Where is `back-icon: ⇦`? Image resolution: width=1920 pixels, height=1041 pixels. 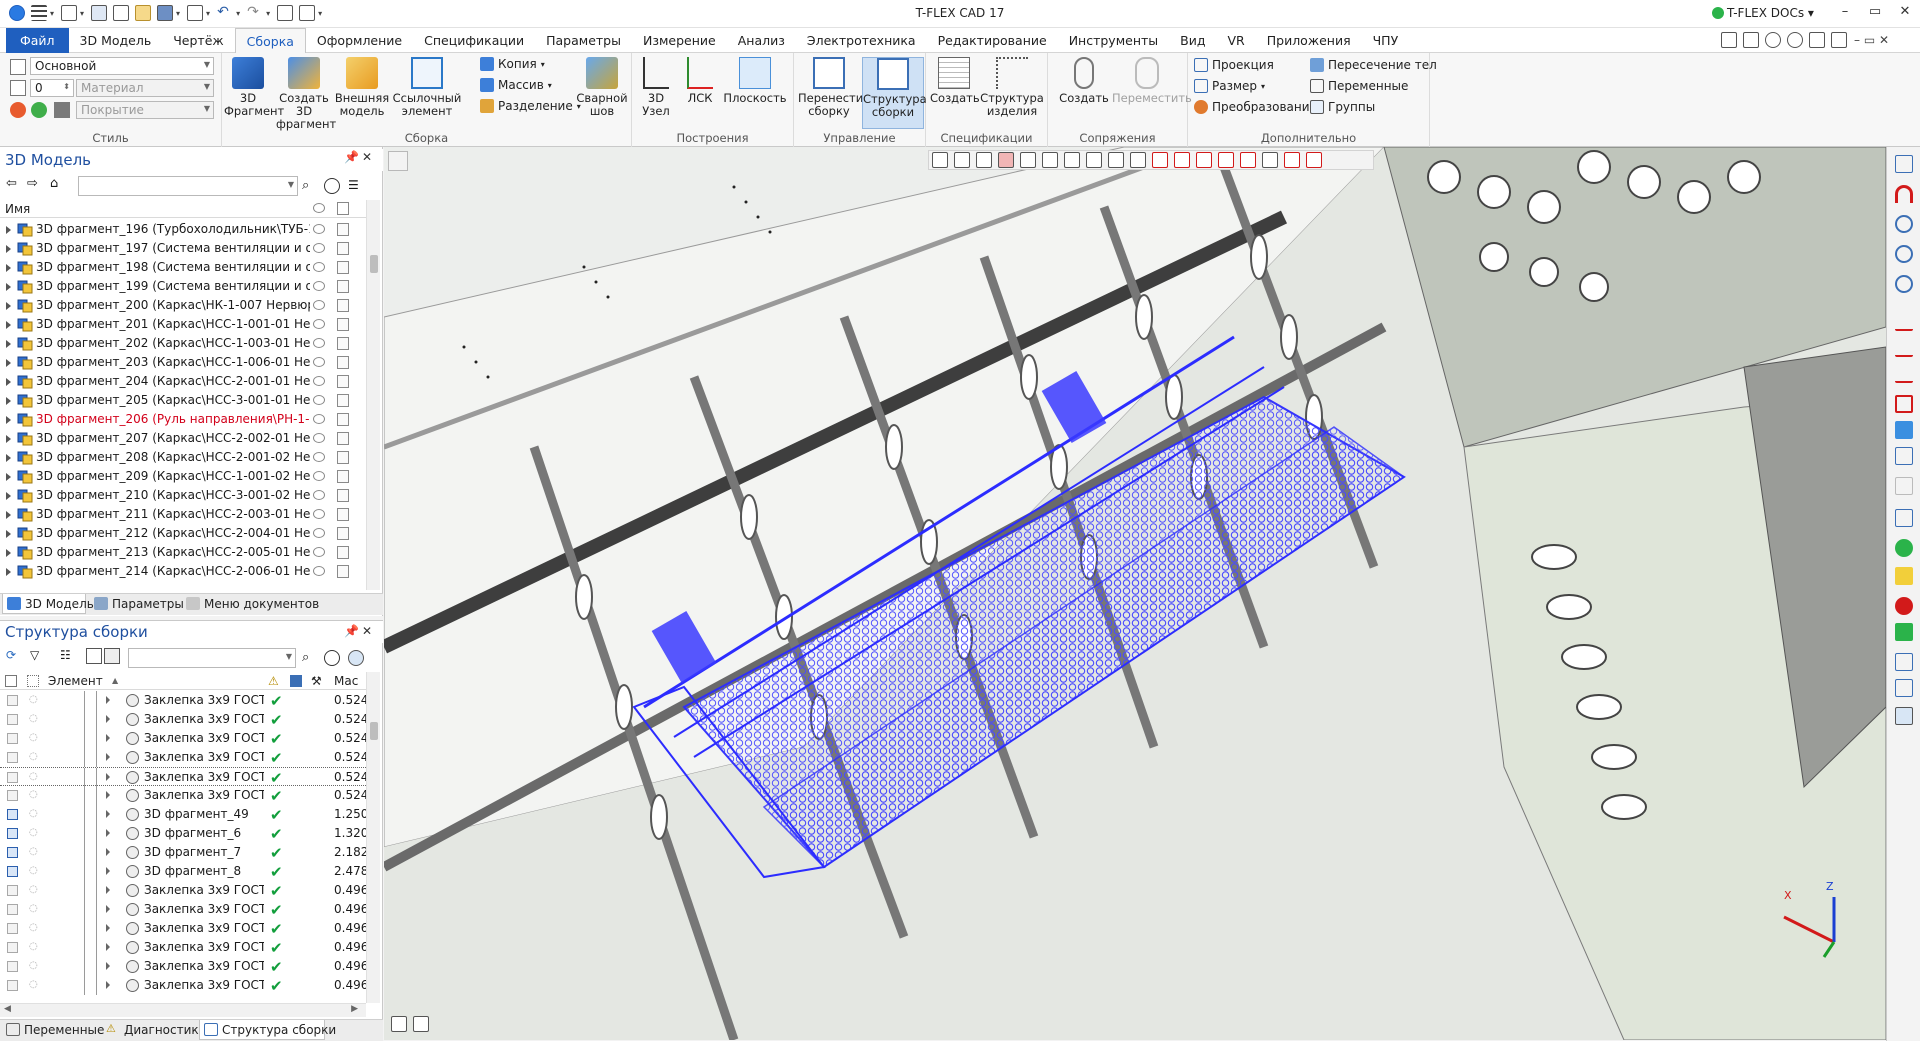 back-icon: ⇦ is located at coordinates (14, 184).